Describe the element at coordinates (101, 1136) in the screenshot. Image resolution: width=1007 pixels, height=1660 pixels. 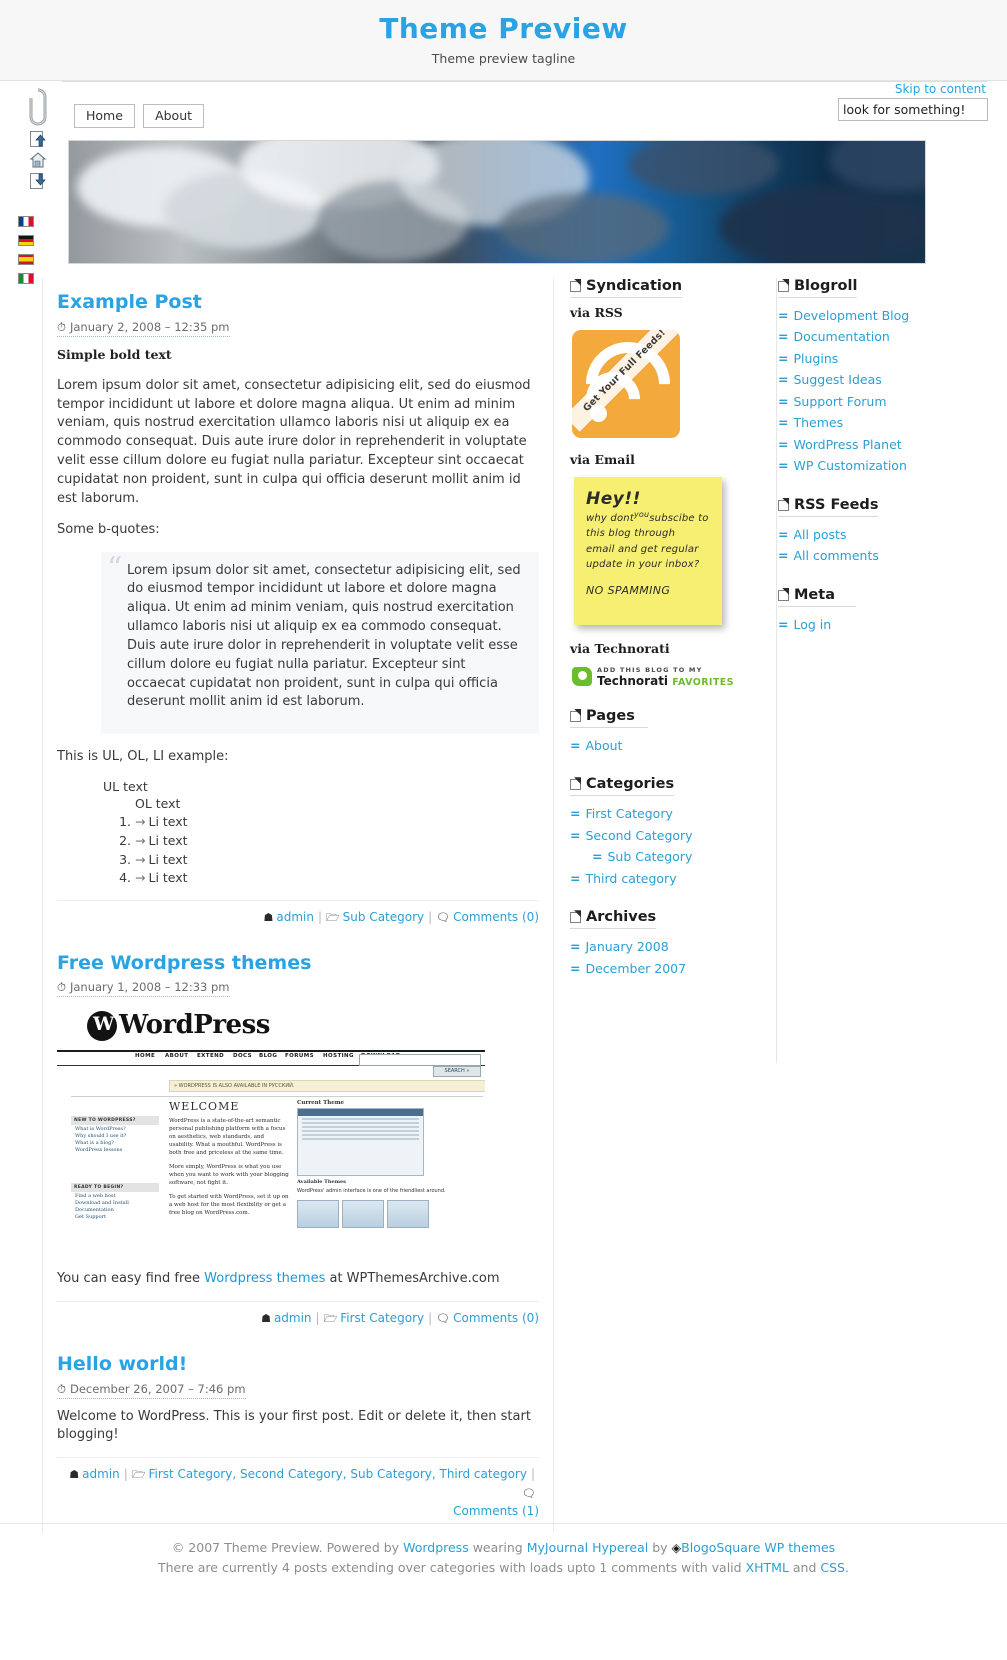
I see `wp-left-item: Why should I use it?` at that location.